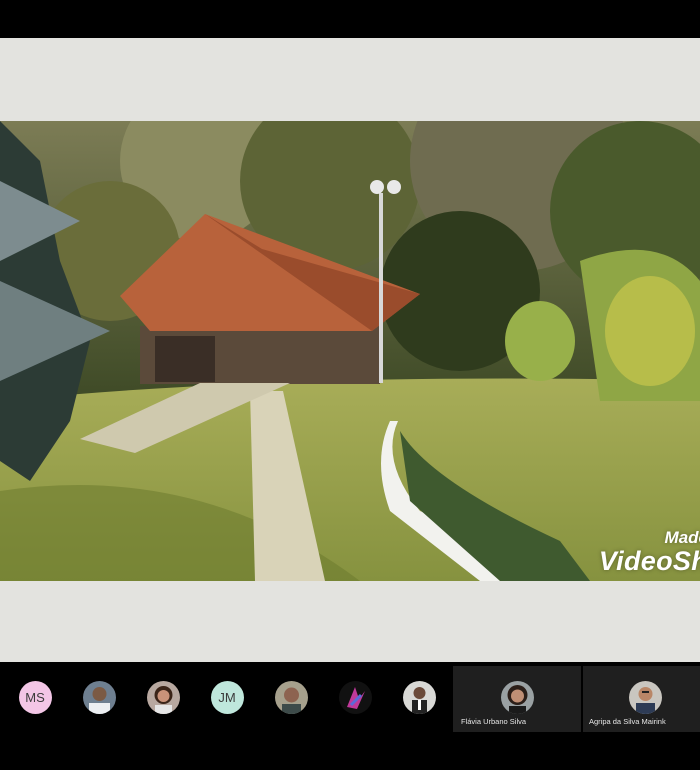  I want to click on participant-tile-named: Agripa da Silva Mairink, so click(641, 699).